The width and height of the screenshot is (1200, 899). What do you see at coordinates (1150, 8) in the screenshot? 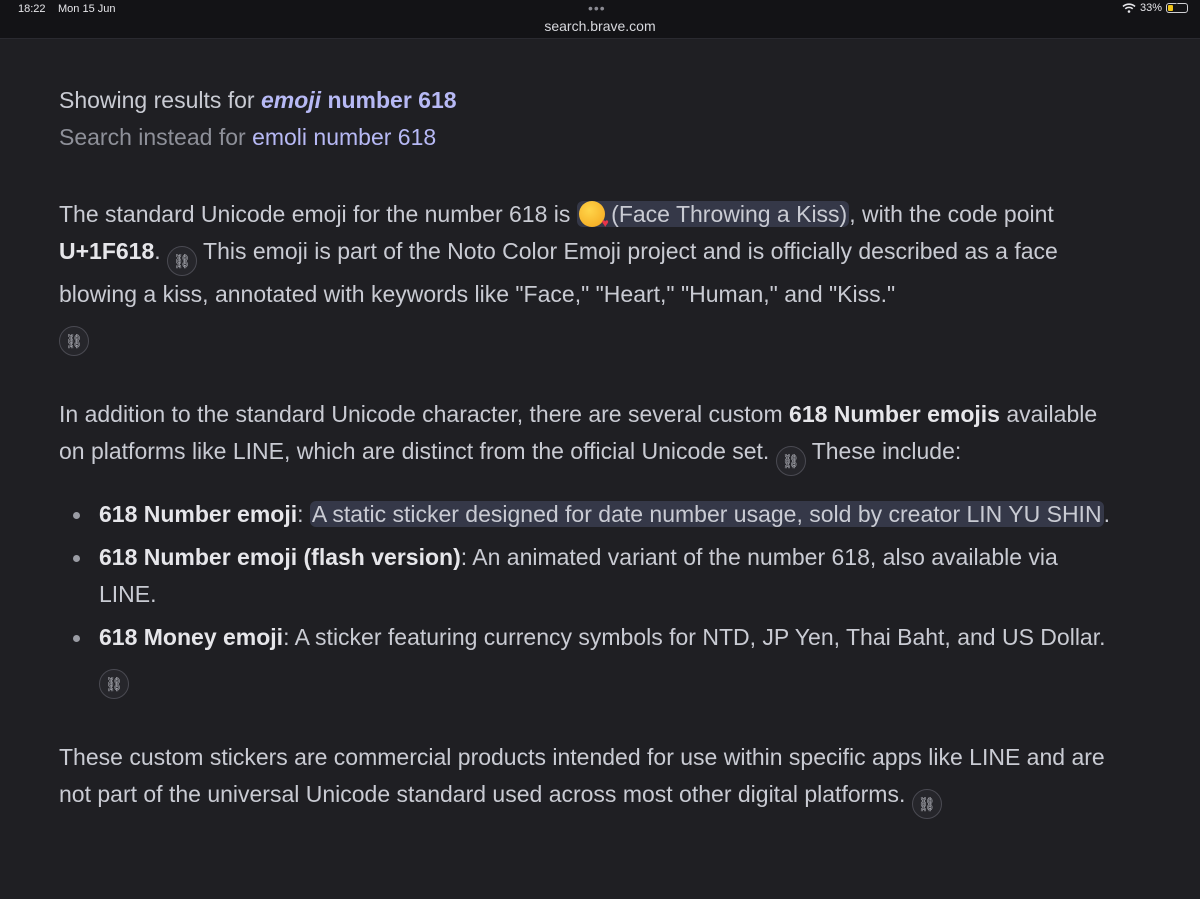
I see `battery-percent: 33%` at bounding box center [1150, 8].